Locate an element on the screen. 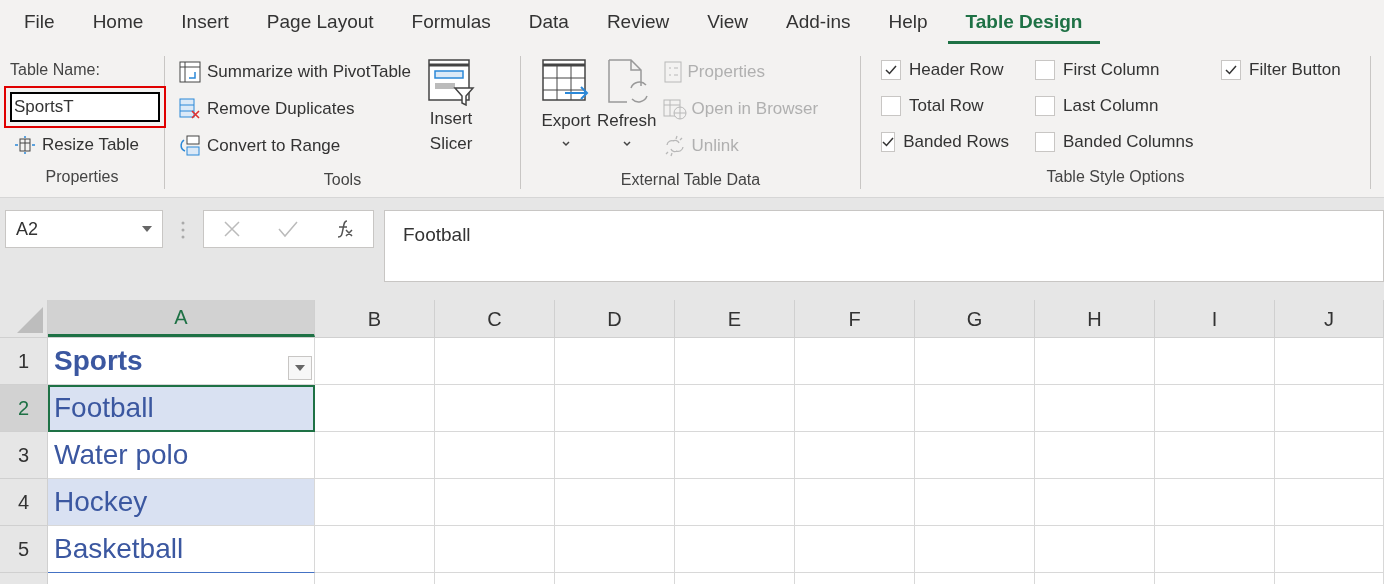 The width and height of the screenshot is (1384, 584). menu-tab: Home is located at coordinates (118, 24).